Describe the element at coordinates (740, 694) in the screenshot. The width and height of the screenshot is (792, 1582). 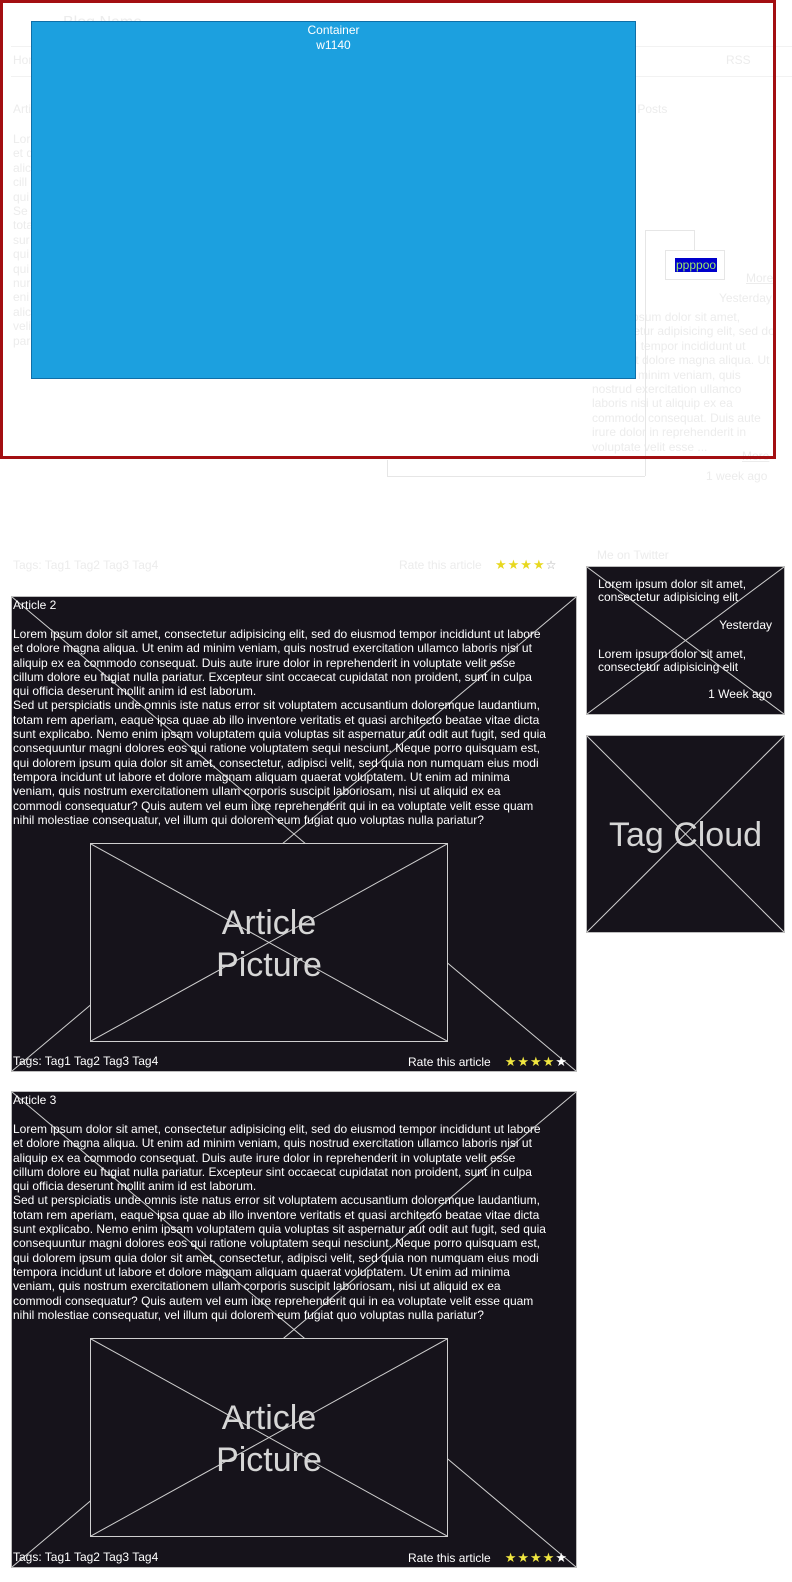
I see `tweet-time: 1 Week ago` at that location.